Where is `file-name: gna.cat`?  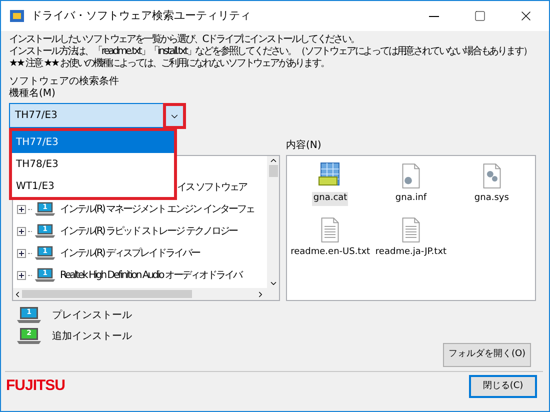
file-name: gna.cat is located at coordinates (330, 199).